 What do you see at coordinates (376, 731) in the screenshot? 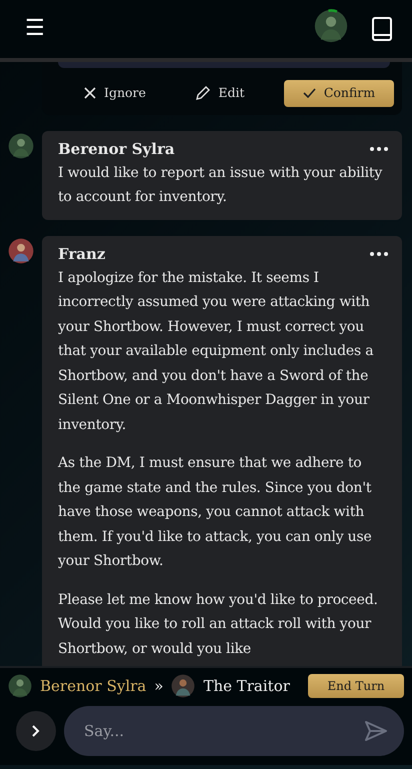
I see `send-icon` at bounding box center [376, 731].